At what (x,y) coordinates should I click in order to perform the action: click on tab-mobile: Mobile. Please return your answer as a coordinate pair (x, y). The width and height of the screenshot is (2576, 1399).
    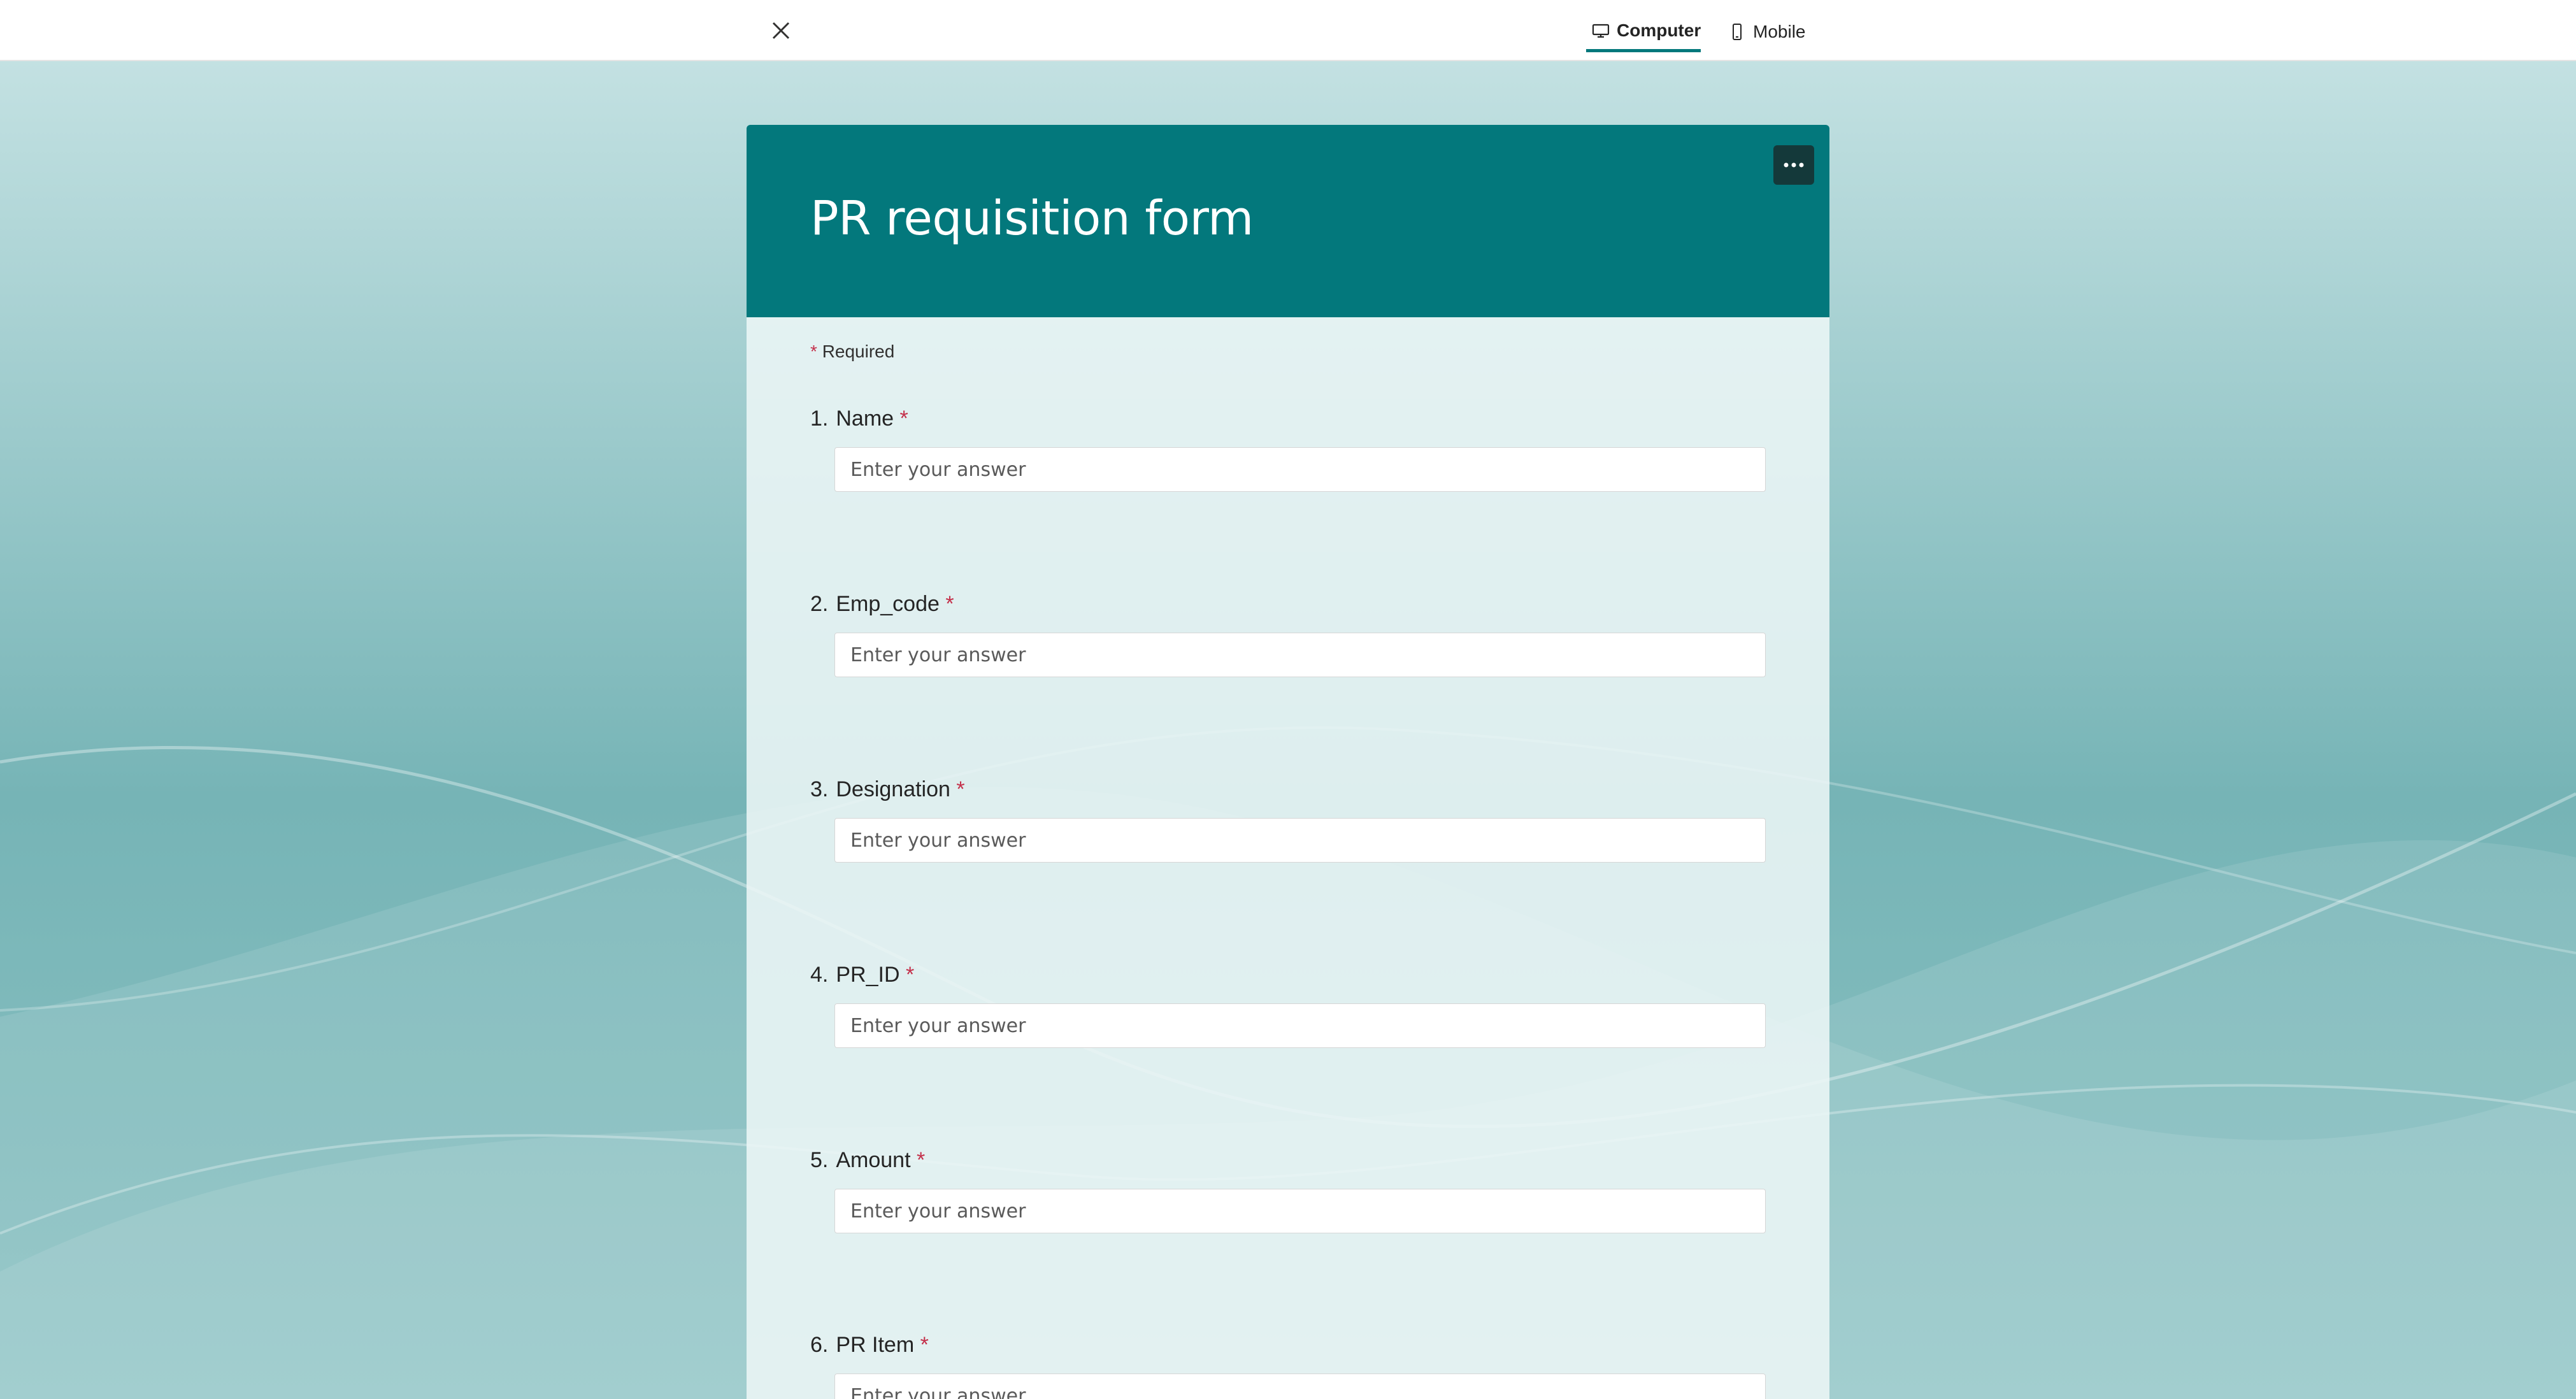
    Looking at the image, I should click on (1770, 32).